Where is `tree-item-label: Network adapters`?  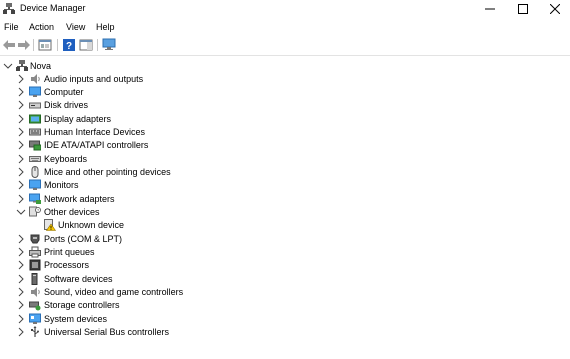
tree-item-label: Network adapters is located at coordinates (79, 199).